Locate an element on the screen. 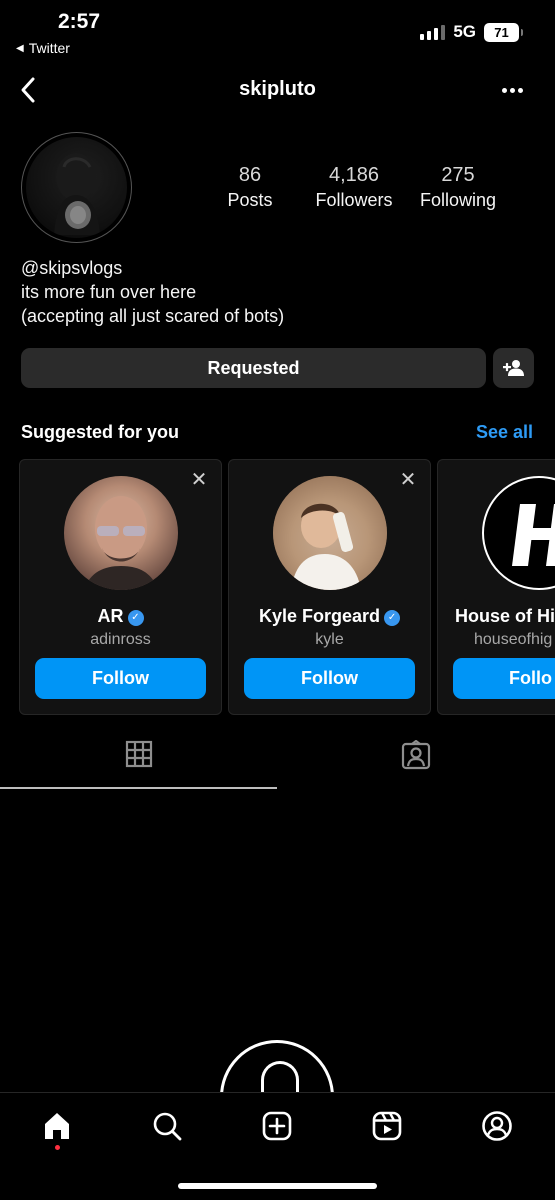 The image size is (555, 1200). active-tab-indicator is located at coordinates (138, 788).